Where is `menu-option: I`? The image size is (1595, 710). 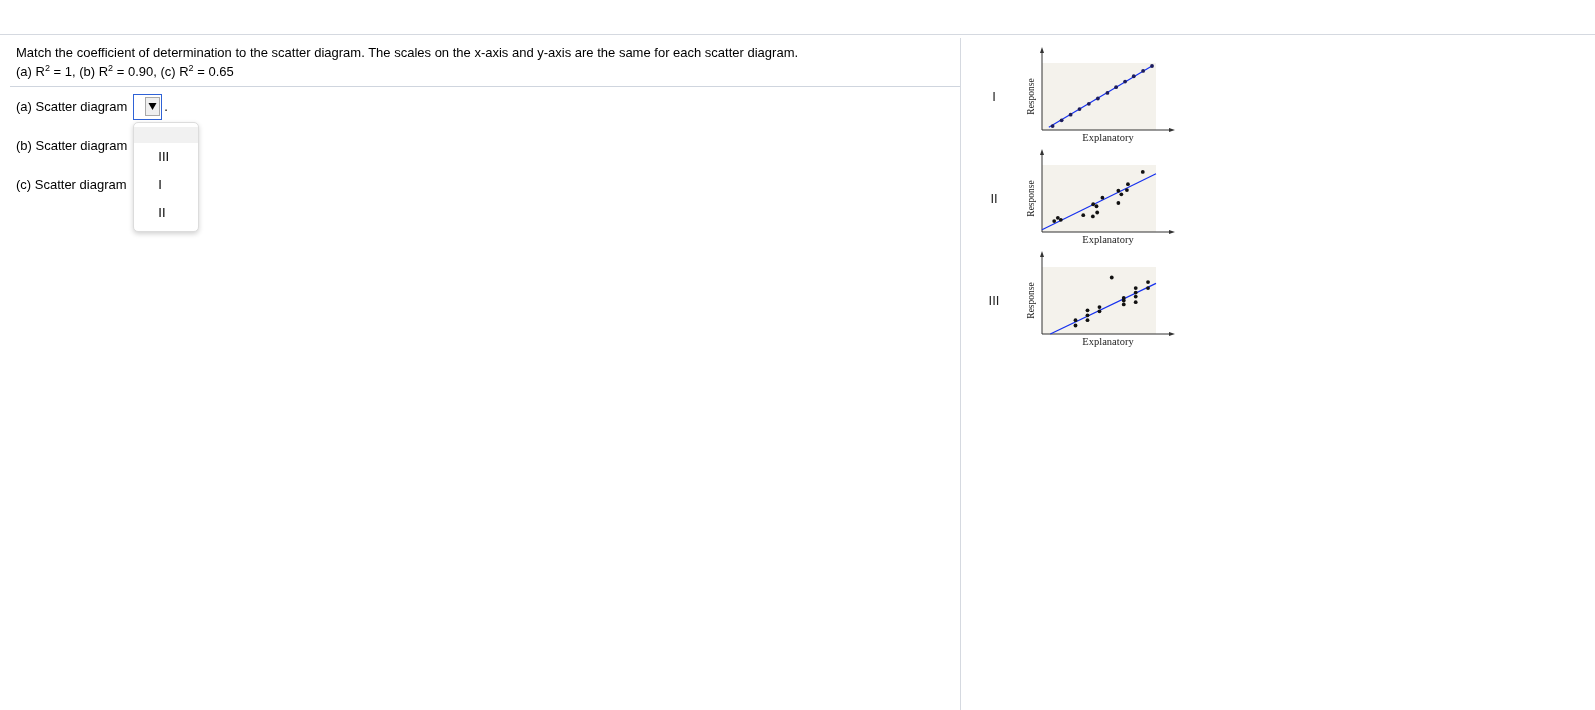 menu-option: I is located at coordinates (166, 184).